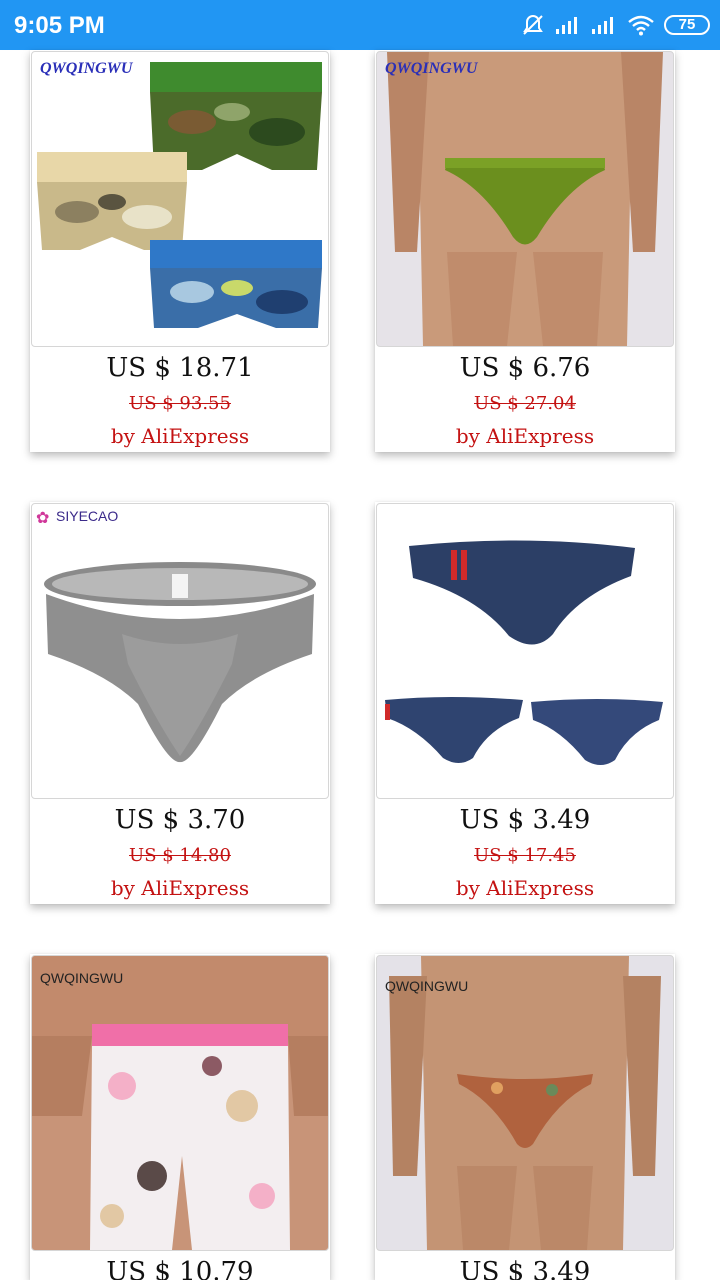  Describe the element at coordinates (525, 403) in the screenshot. I see `product-old-price: US $ 27.04` at that location.